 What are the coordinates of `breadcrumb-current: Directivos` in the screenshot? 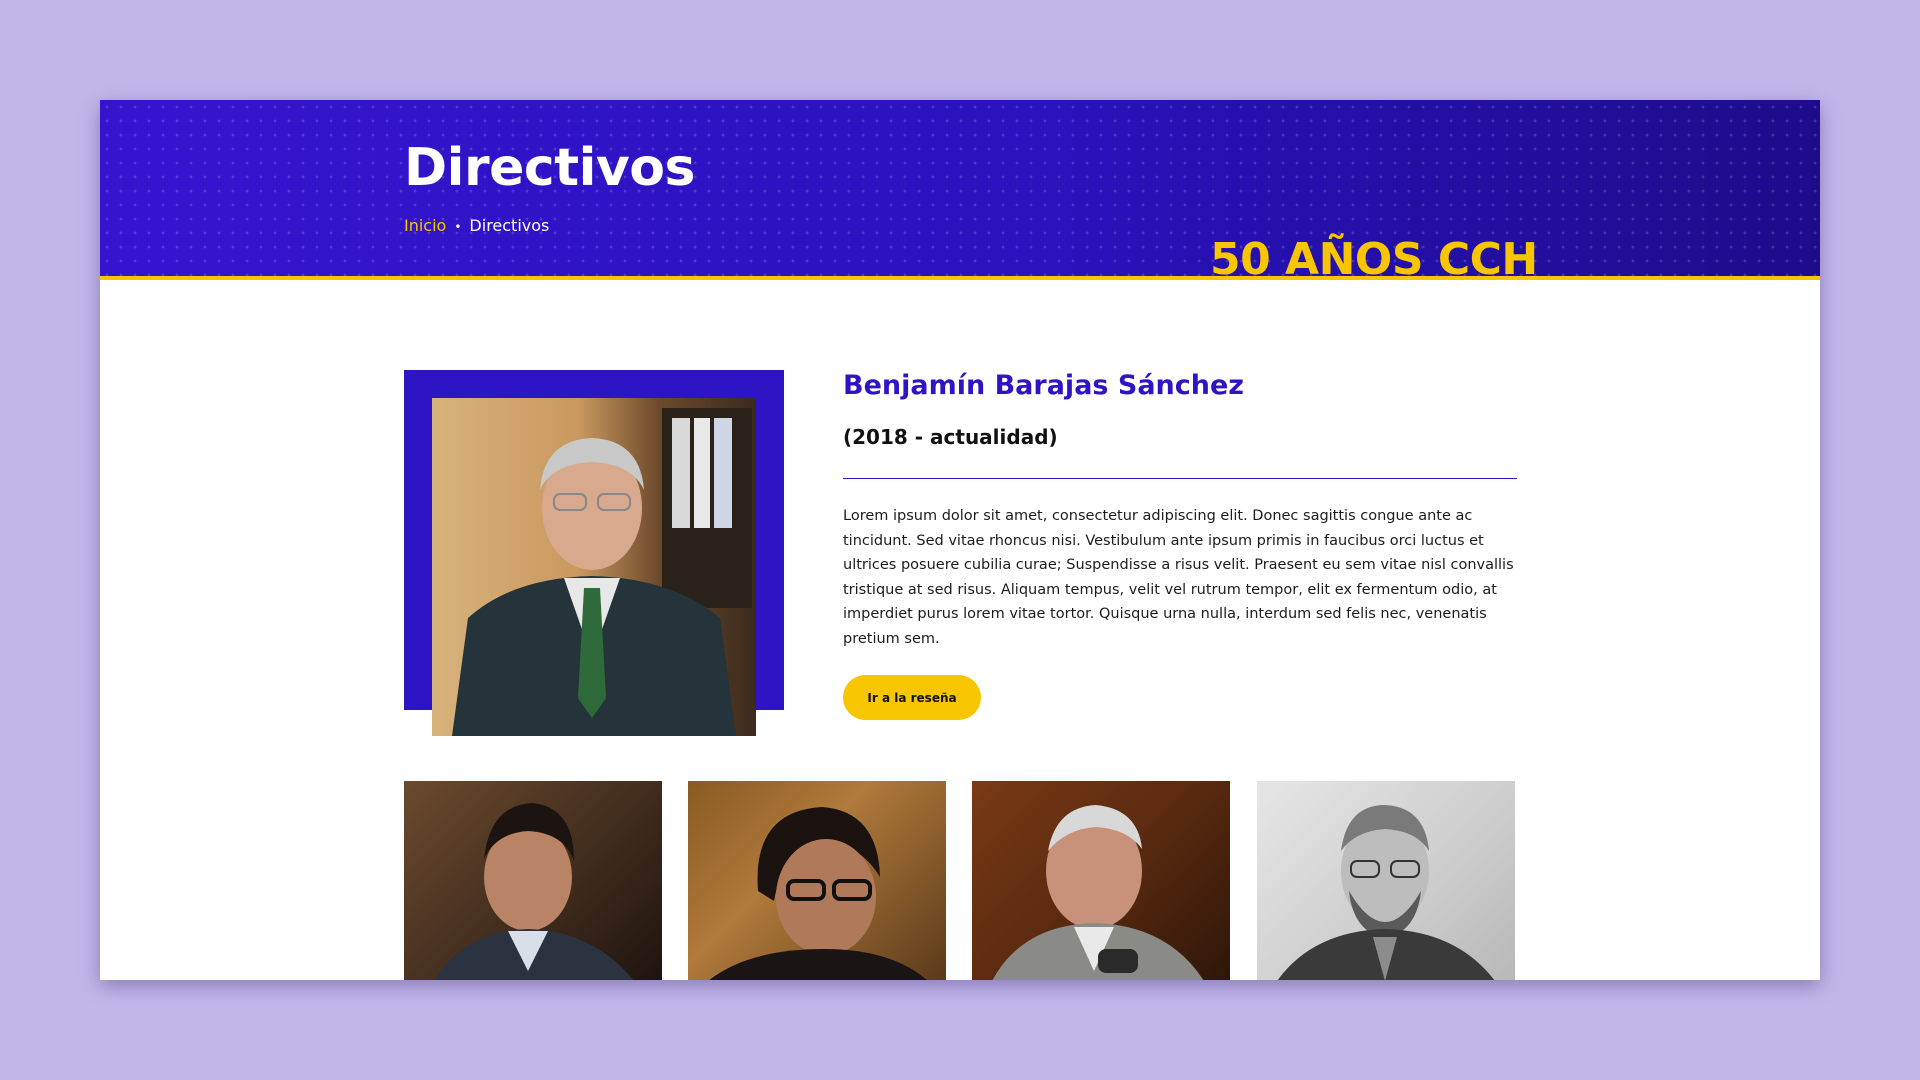 It's located at (509, 225).